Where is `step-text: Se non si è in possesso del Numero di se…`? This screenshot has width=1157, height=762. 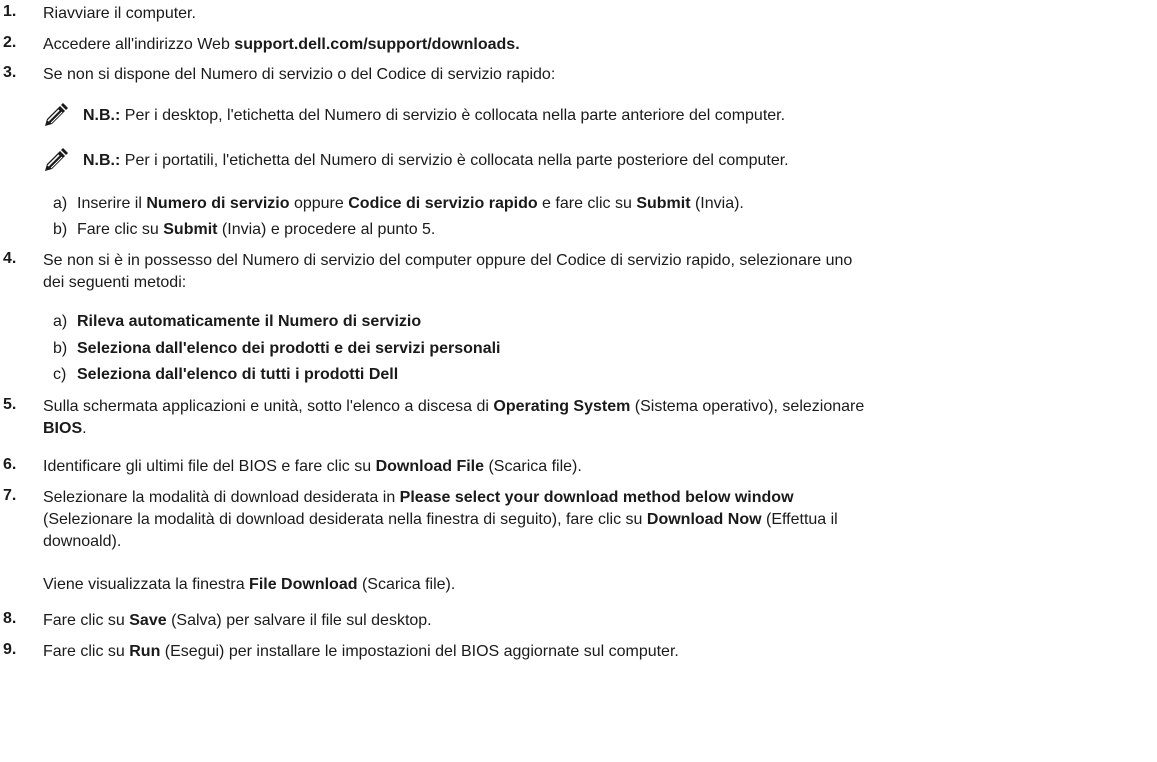 step-text: Se non si è in possesso del Numero di se… is located at coordinates (448, 271).